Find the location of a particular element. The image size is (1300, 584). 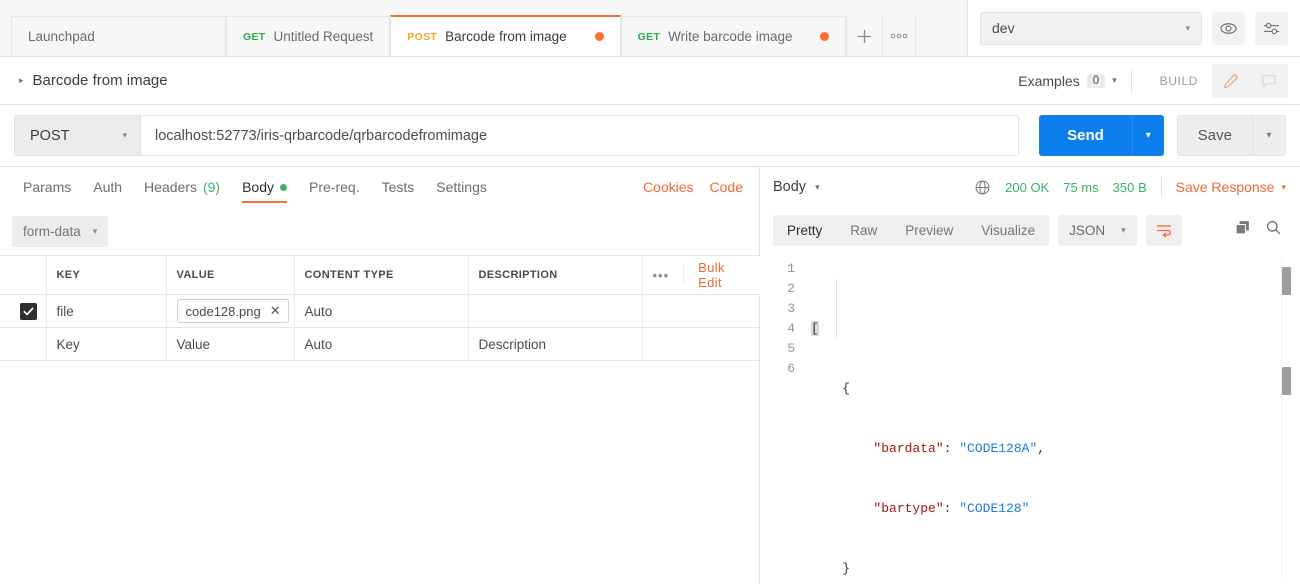

json-colon: : is located at coordinates (951, 508).